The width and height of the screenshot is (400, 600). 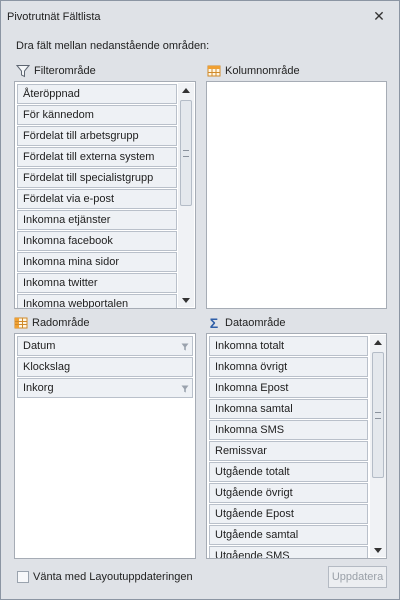 What do you see at coordinates (97, 115) in the screenshot?
I see `filter-area-field: För kännedom` at bounding box center [97, 115].